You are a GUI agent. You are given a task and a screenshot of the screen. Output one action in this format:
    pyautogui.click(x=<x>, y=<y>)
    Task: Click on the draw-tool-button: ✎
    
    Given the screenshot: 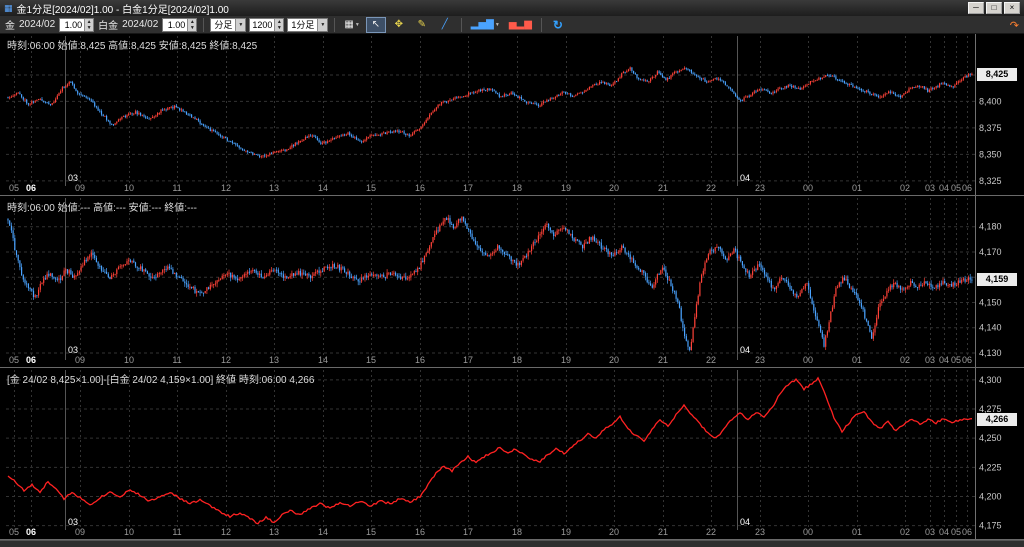 What is the action you would take?
    pyautogui.click(x=422, y=25)
    